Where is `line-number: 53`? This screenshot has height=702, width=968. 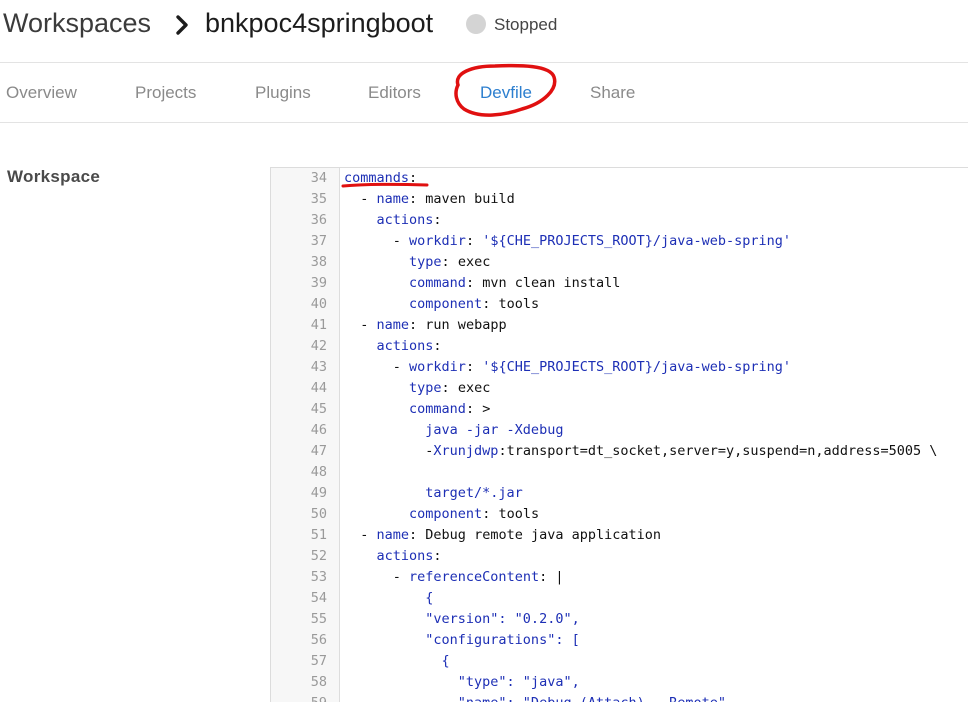 line-number: 53 is located at coordinates (318, 577).